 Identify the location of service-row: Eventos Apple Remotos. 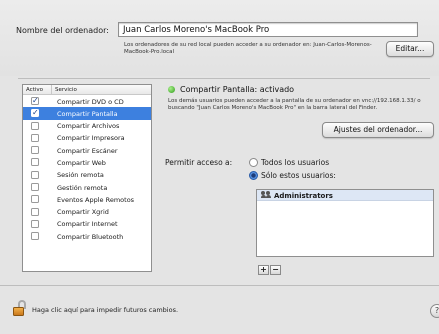
(87, 199).